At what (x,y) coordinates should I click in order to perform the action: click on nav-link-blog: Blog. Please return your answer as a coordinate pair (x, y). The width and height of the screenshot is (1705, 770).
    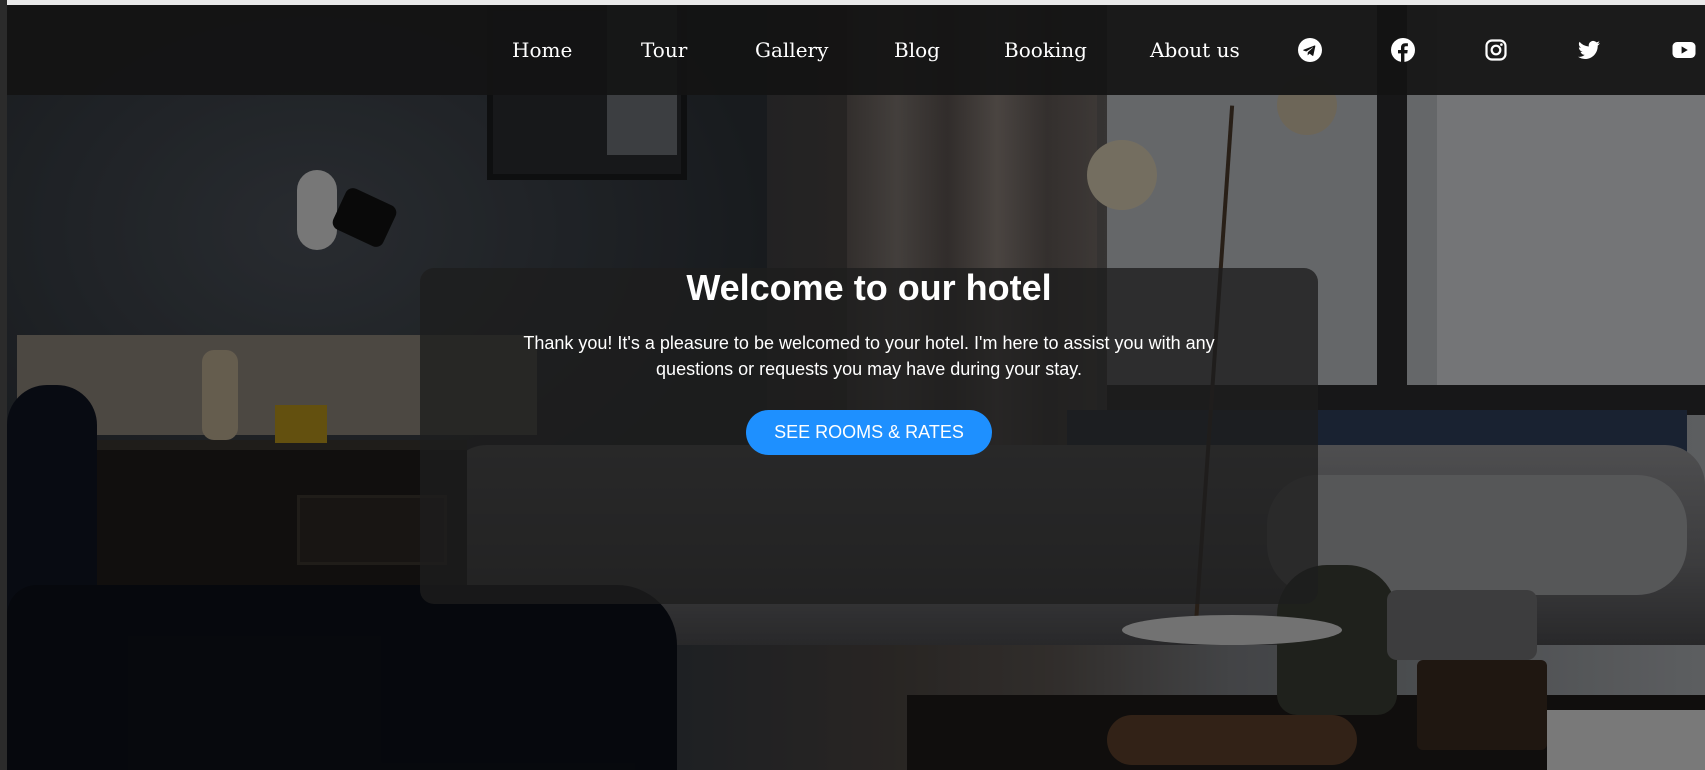
    Looking at the image, I should click on (917, 50).